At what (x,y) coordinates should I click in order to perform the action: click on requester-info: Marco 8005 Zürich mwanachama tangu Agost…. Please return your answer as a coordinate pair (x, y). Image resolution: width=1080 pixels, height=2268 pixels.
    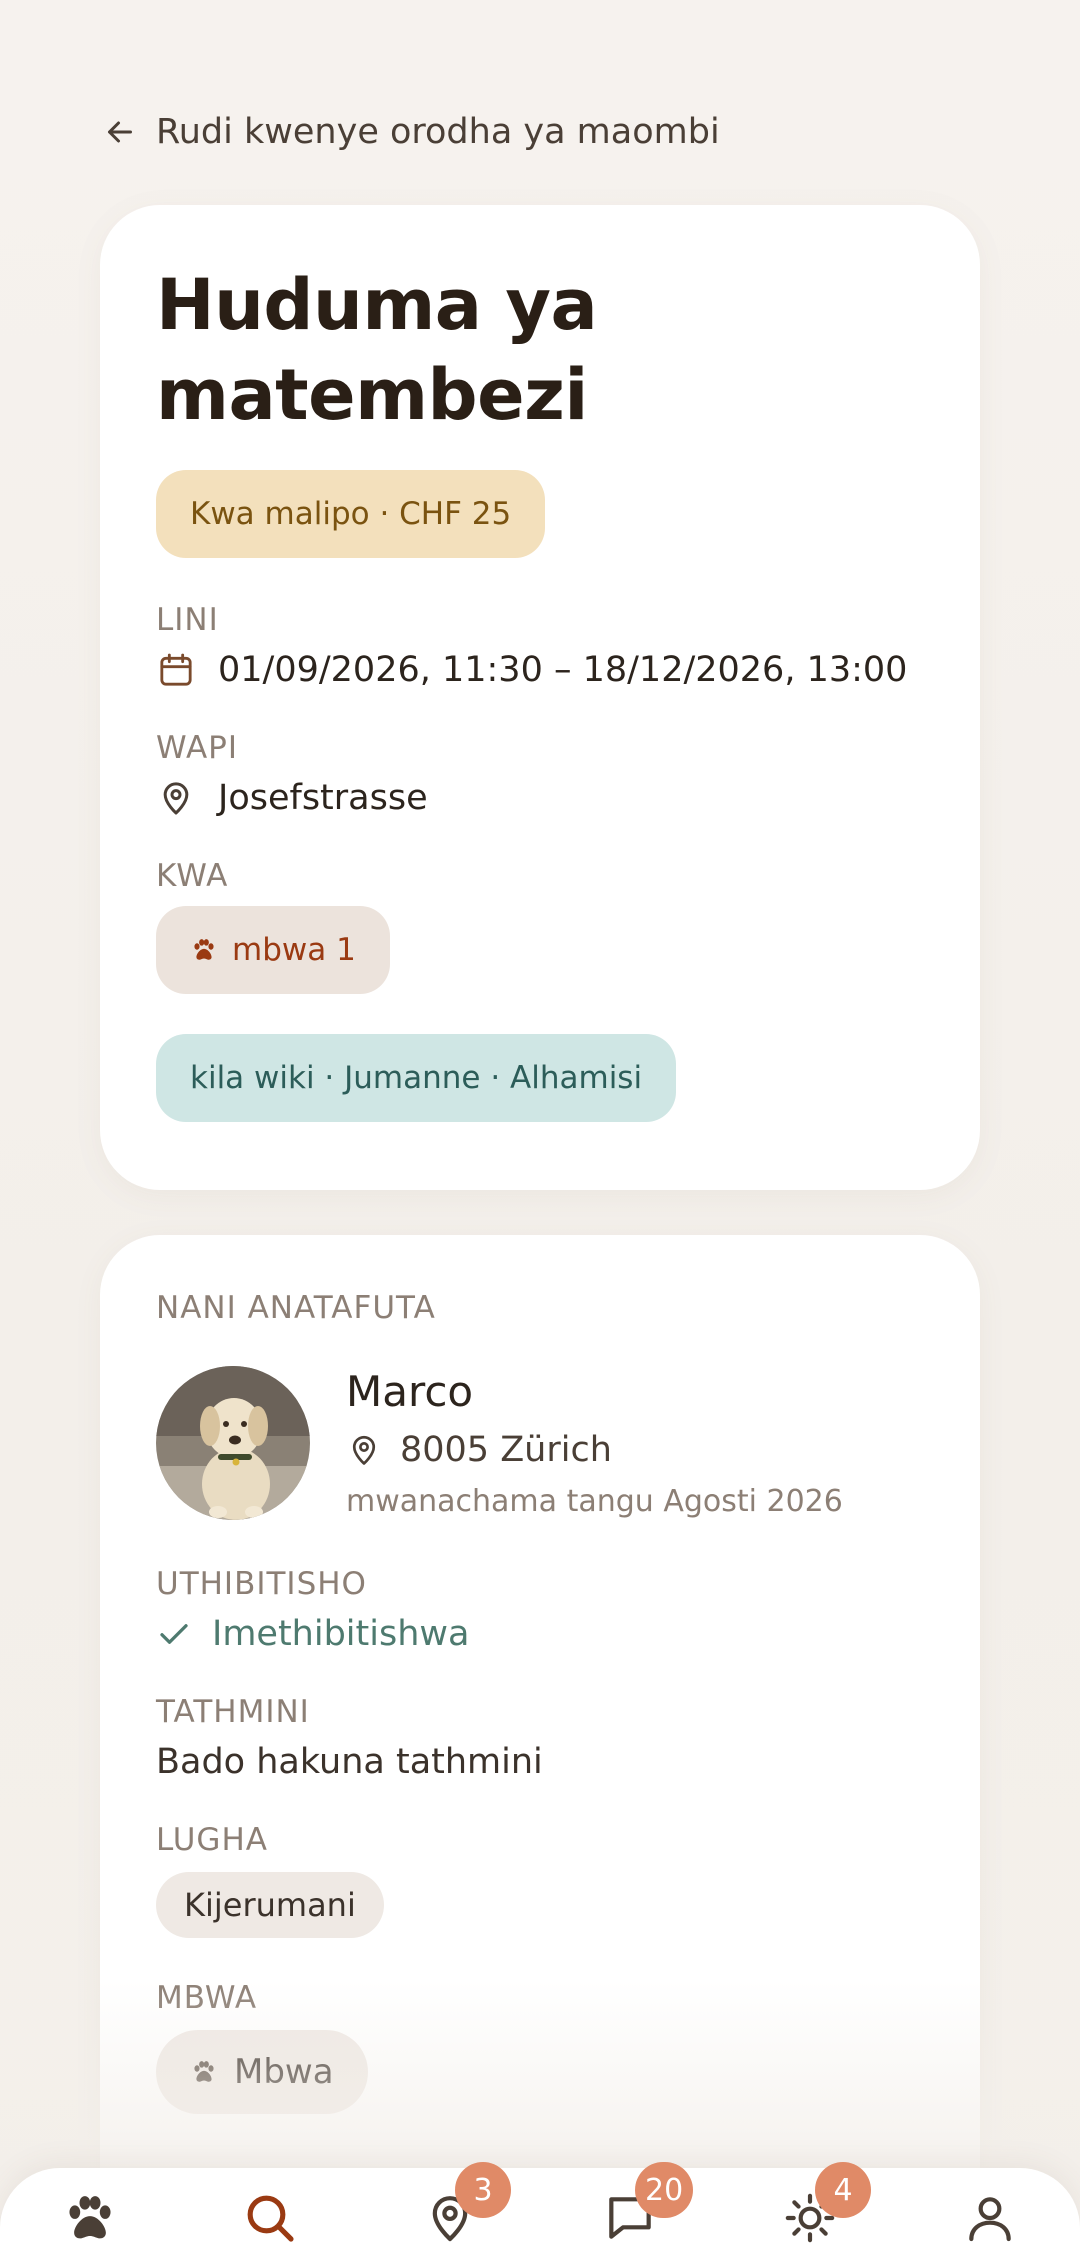
    Looking at the image, I should click on (594, 1443).